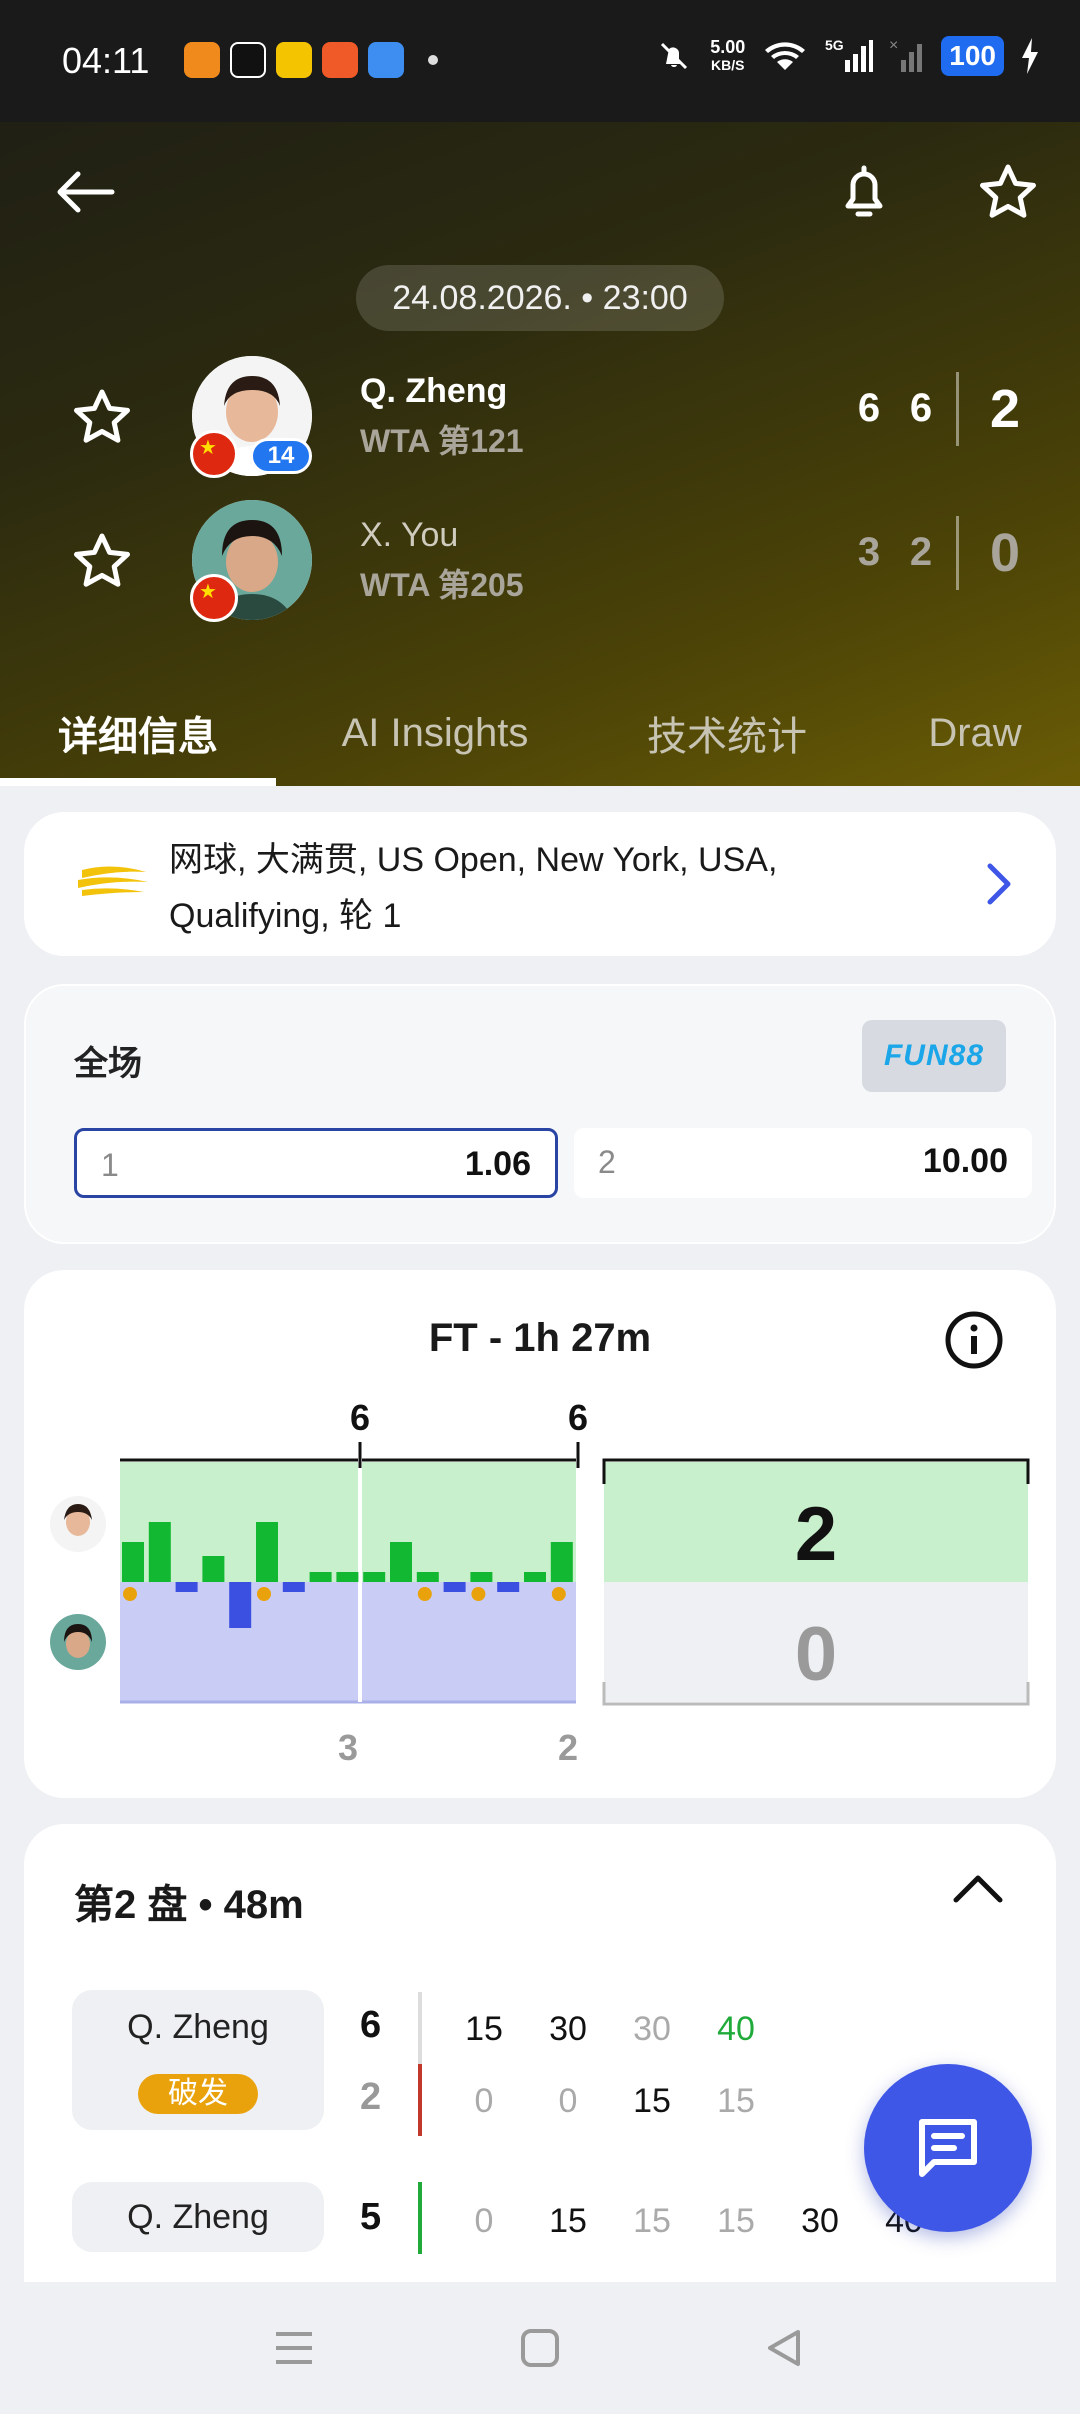 The image size is (1080, 2414). I want to click on wifi-icon, so click(785, 56).